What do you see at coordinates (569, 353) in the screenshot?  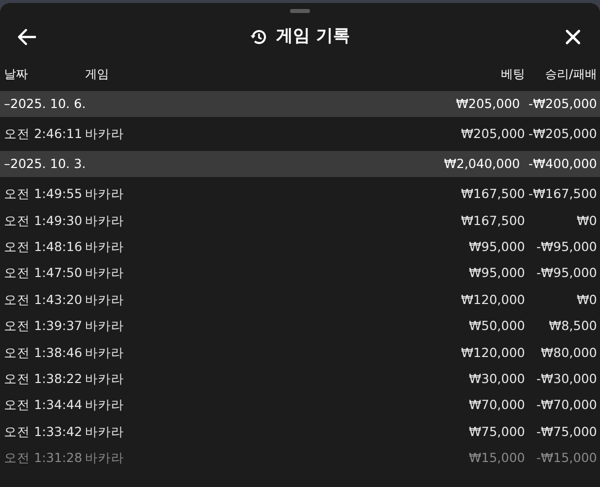 I see `result-cell-text: ₩80,000` at bounding box center [569, 353].